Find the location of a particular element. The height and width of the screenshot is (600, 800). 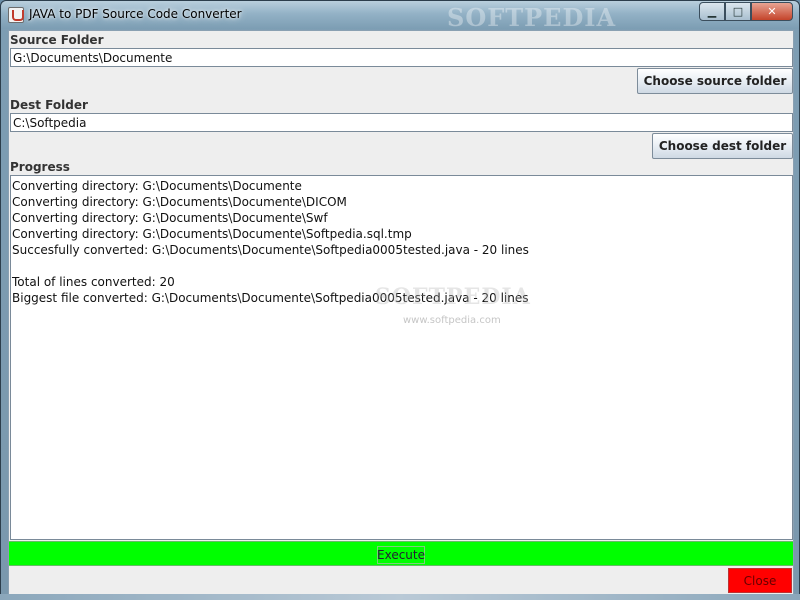

close-button: Close is located at coordinates (760, 580).